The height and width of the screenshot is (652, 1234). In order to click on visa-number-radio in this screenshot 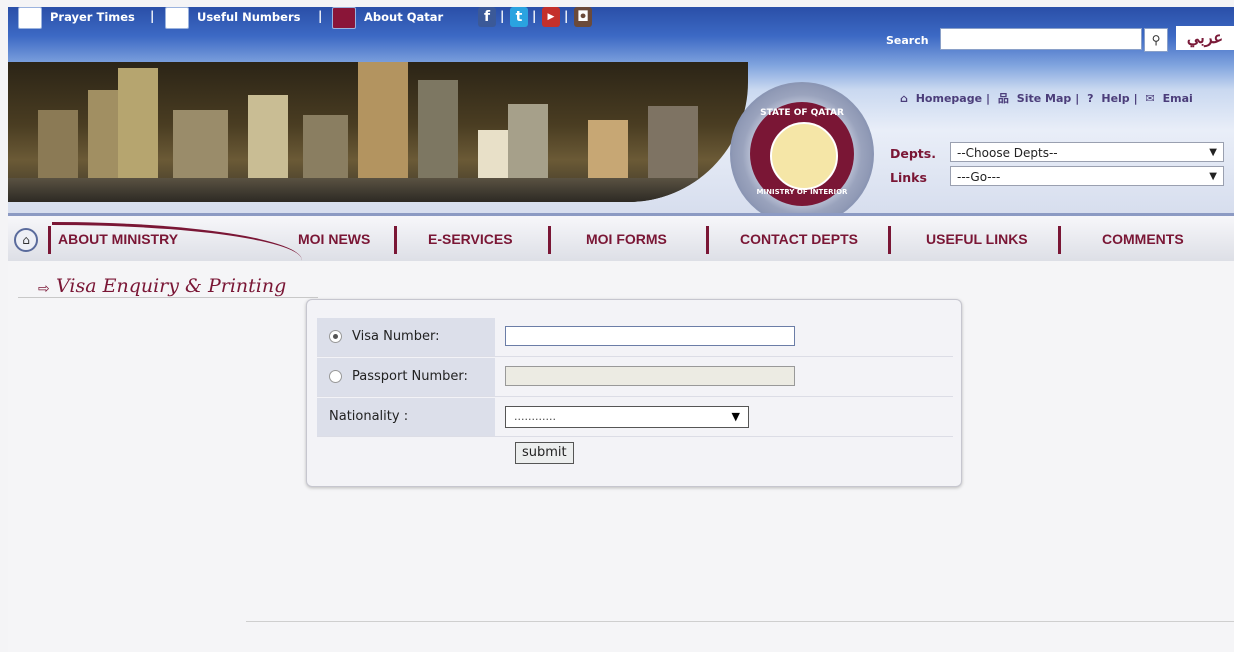, I will do `click(335, 336)`.